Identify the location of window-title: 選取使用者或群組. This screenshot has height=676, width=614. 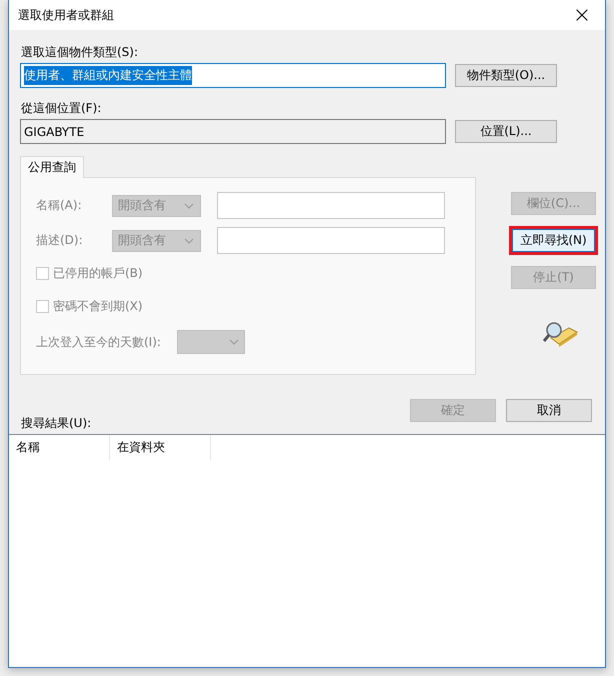
(66, 15).